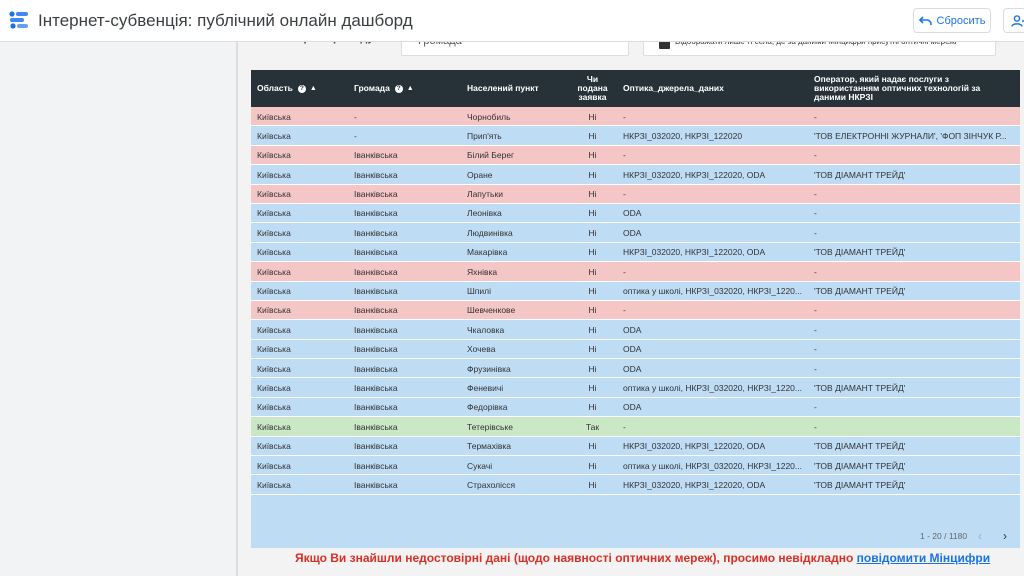 Image resolution: width=1024 pixels, height=576 pixels. I want to click on column-header-label: Область, so click(275, 88).